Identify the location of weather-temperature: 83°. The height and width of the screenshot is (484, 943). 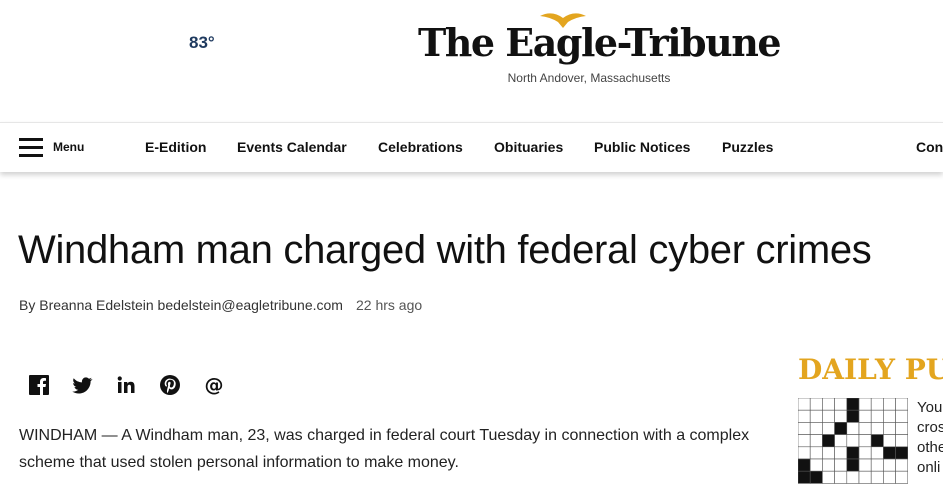
(202, 43).